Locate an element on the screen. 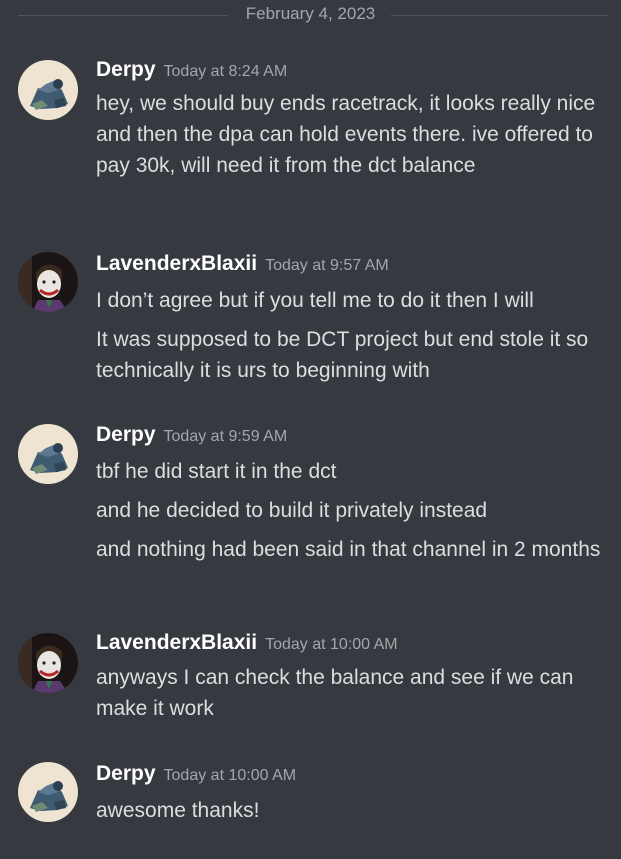  date-divider: February 4, 2023 is located at coordinates (310, 15).